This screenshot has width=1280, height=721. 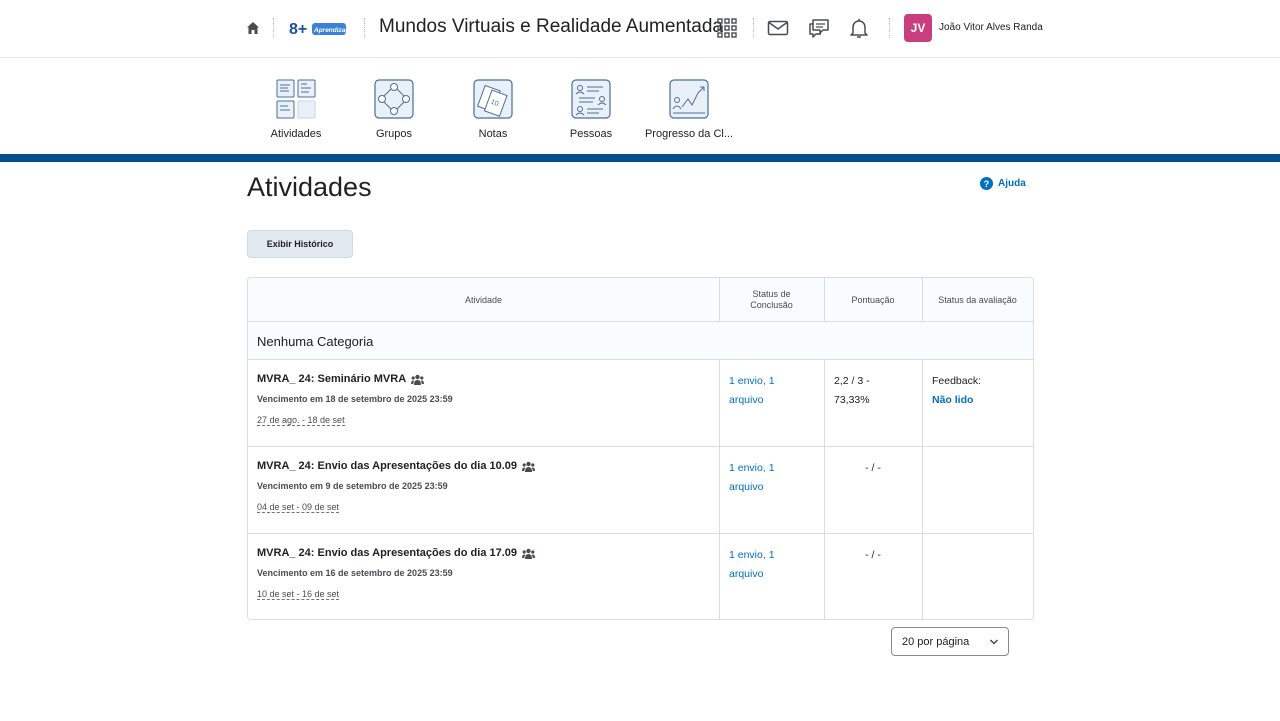 I want to click on avatar: JV, so click(x=918, y=28).